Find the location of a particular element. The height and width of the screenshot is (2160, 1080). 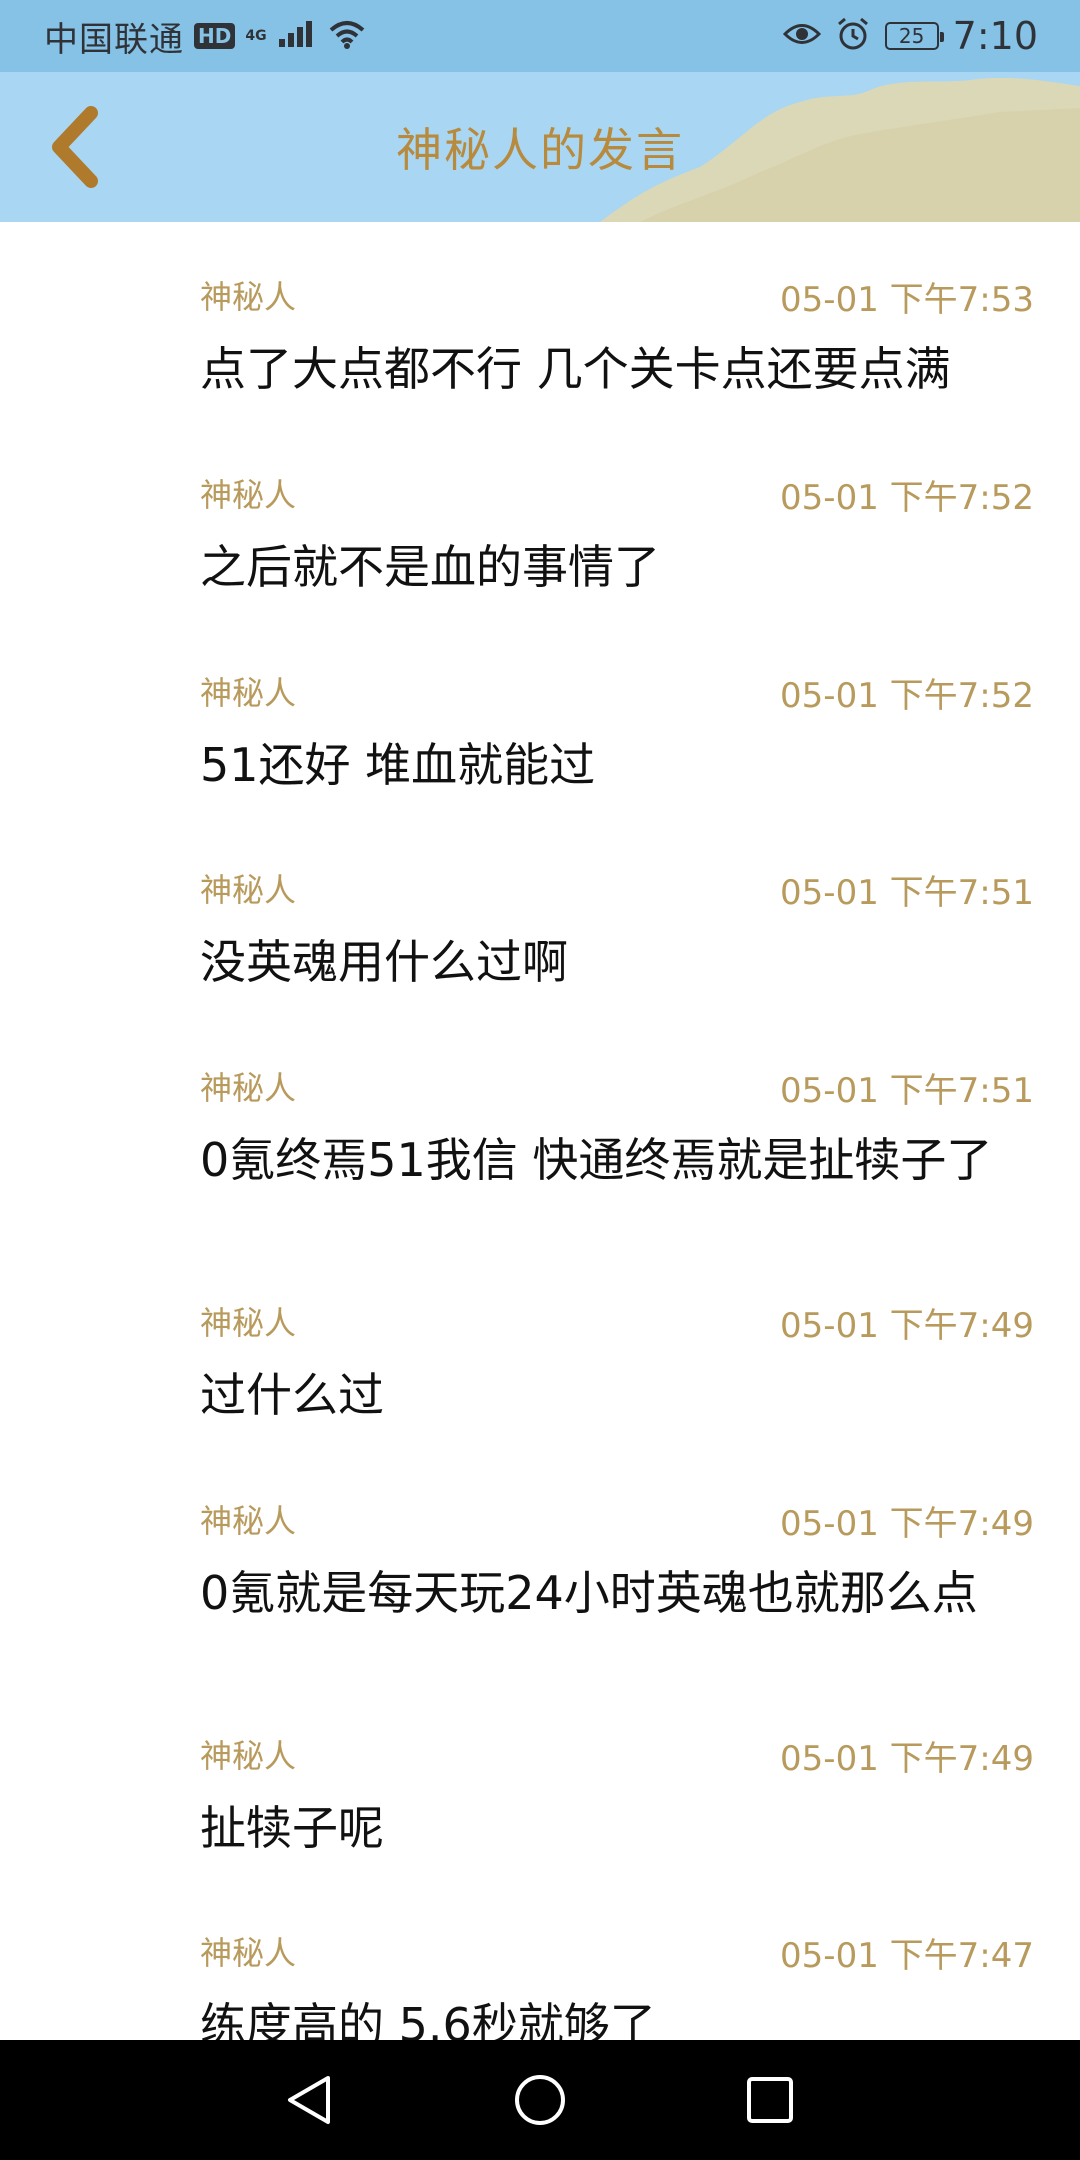

eye-icon is located at coordinates (801, 36).